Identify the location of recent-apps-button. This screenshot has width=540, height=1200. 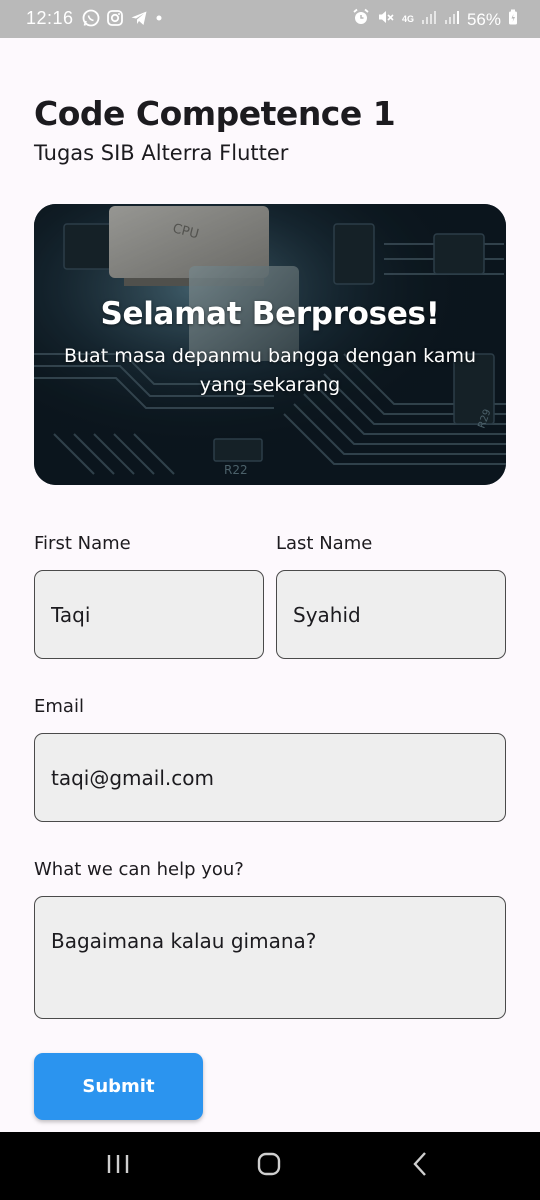
(118, 1166).